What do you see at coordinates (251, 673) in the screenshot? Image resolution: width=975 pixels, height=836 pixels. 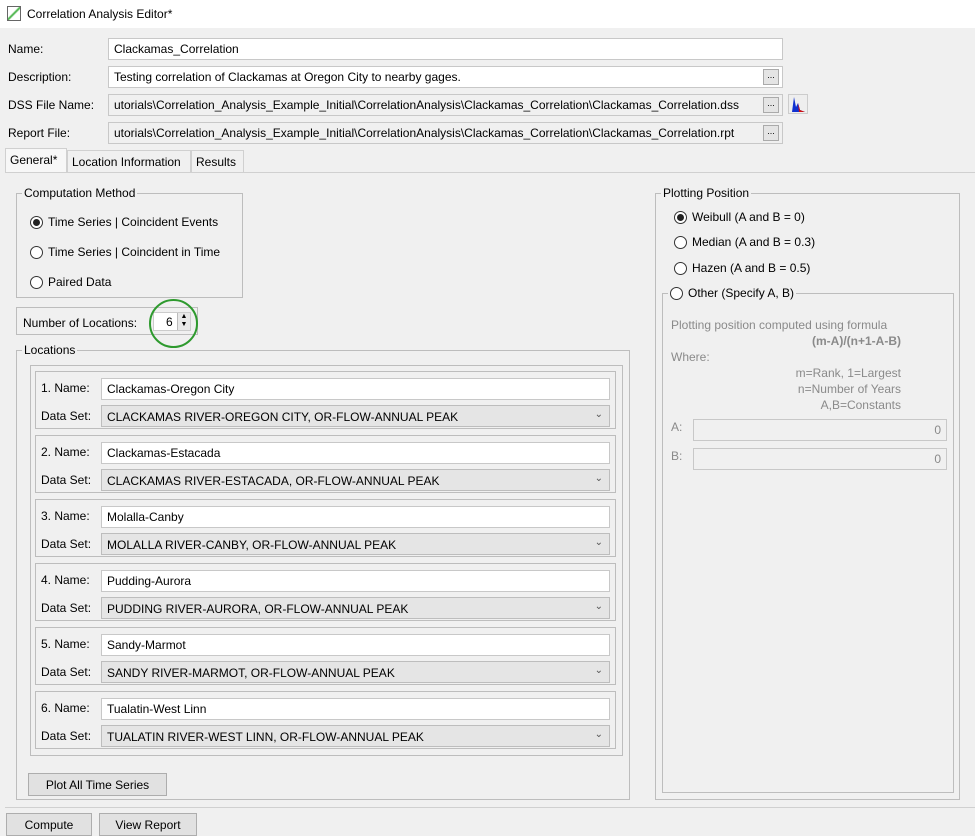 I see `data-set-value: SANDY RIVER-MARMOT, OR-FLOW-ANNUAL PEAK` at bounding box center [251, 673].